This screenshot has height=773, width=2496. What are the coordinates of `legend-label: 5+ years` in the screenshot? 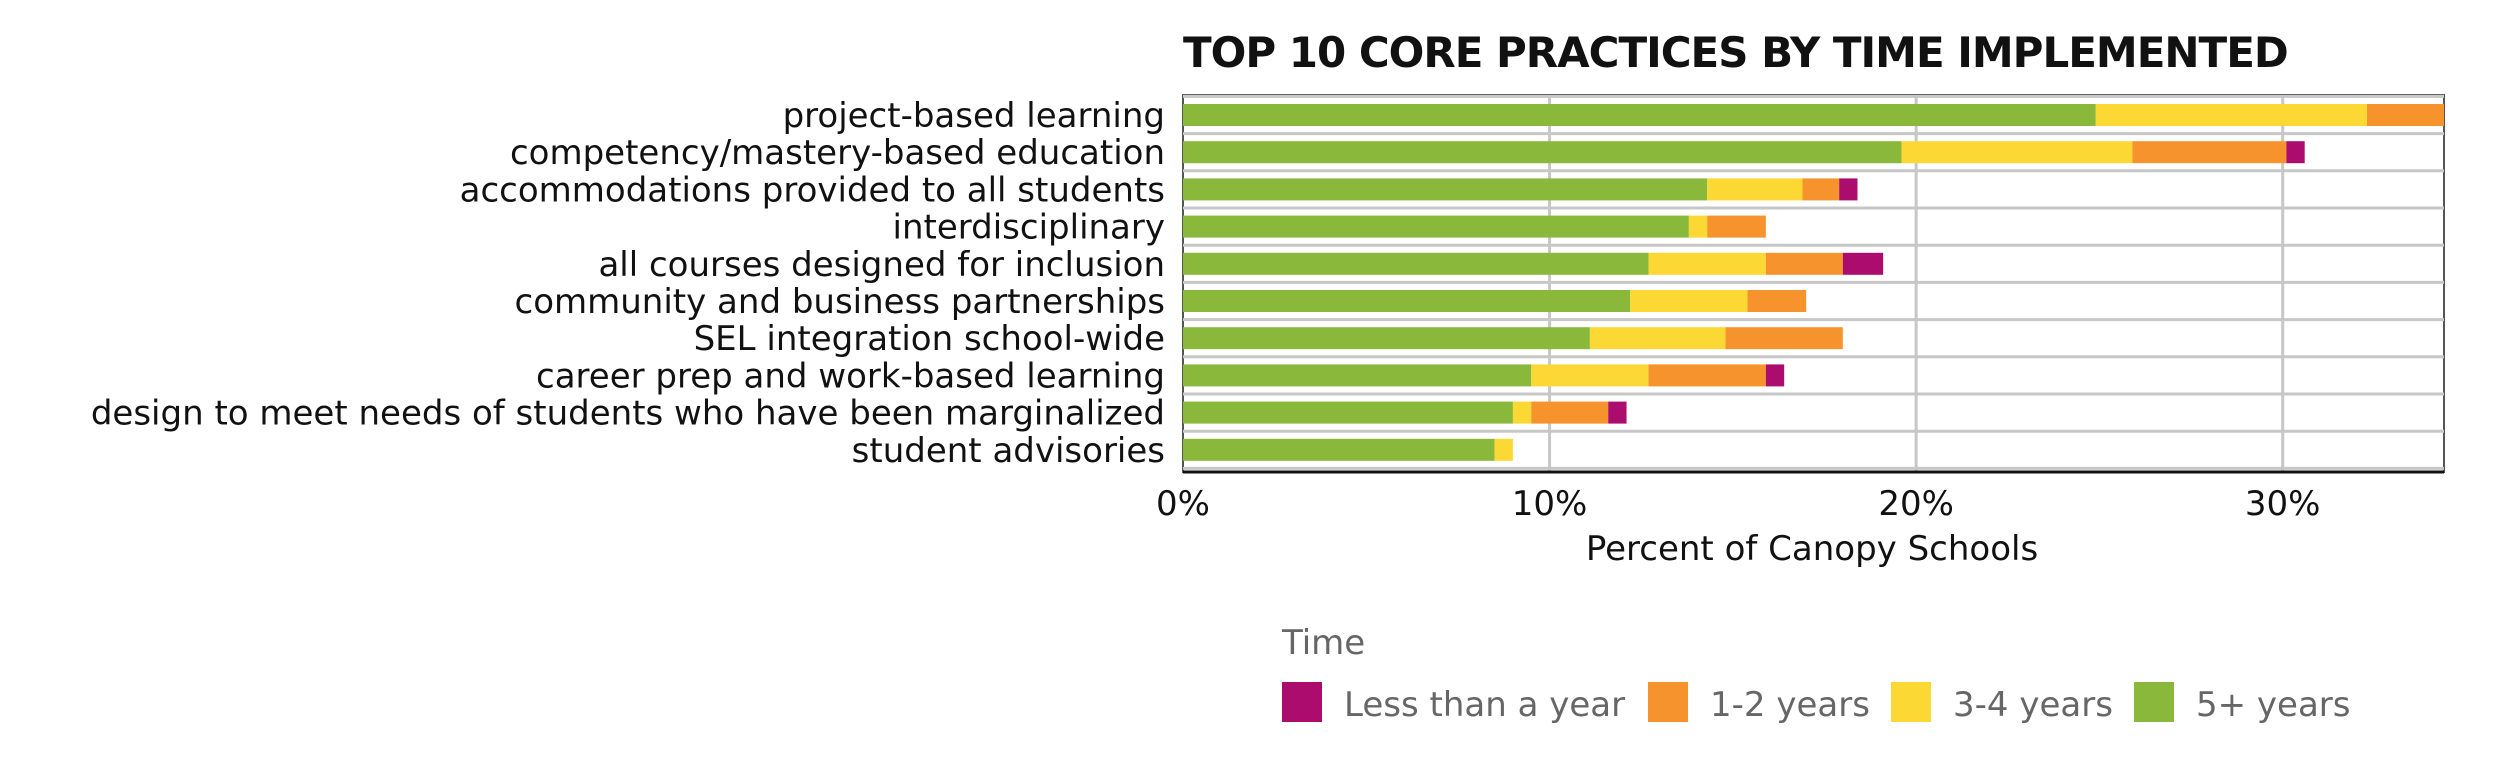 It's located at (2273, 705).